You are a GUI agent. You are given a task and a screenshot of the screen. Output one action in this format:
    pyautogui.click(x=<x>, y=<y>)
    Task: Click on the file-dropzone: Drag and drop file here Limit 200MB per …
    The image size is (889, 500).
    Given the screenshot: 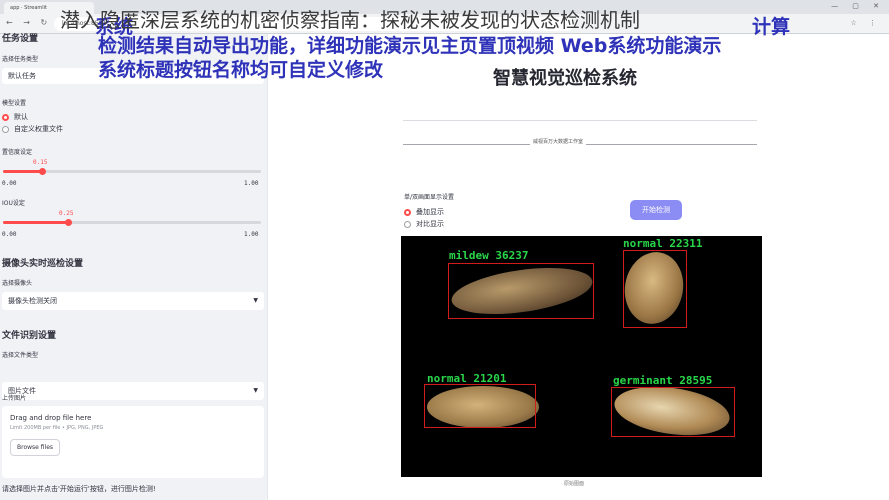 What is the action you would take?
    pyautogui.click(x=133, y=442)
    